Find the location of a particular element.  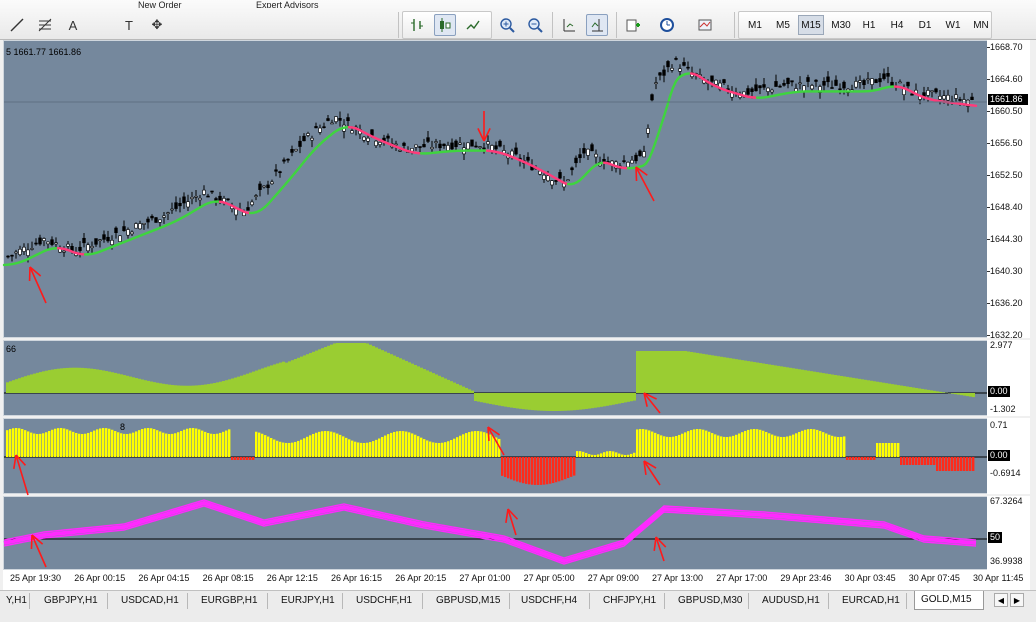

chart-tab: USDCHF,H4 is located at coordinates (552, 601).